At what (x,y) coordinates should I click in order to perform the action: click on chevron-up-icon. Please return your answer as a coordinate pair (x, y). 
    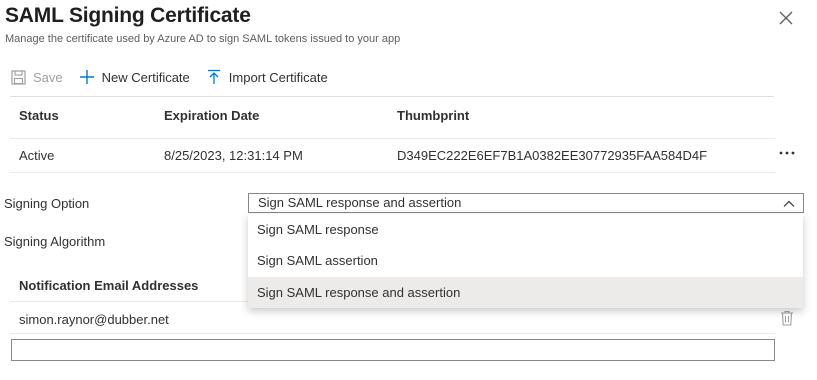
    Looking at the image, I should click on (789, 203).